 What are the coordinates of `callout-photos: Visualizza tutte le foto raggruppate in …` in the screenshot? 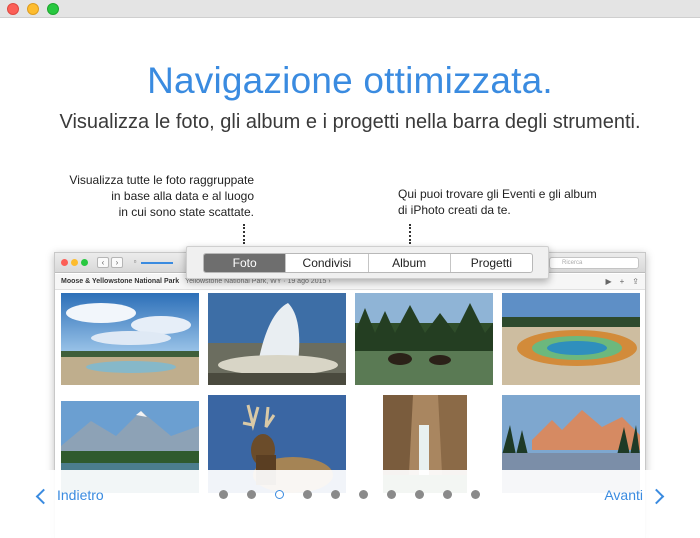 It's located at (139, 196).